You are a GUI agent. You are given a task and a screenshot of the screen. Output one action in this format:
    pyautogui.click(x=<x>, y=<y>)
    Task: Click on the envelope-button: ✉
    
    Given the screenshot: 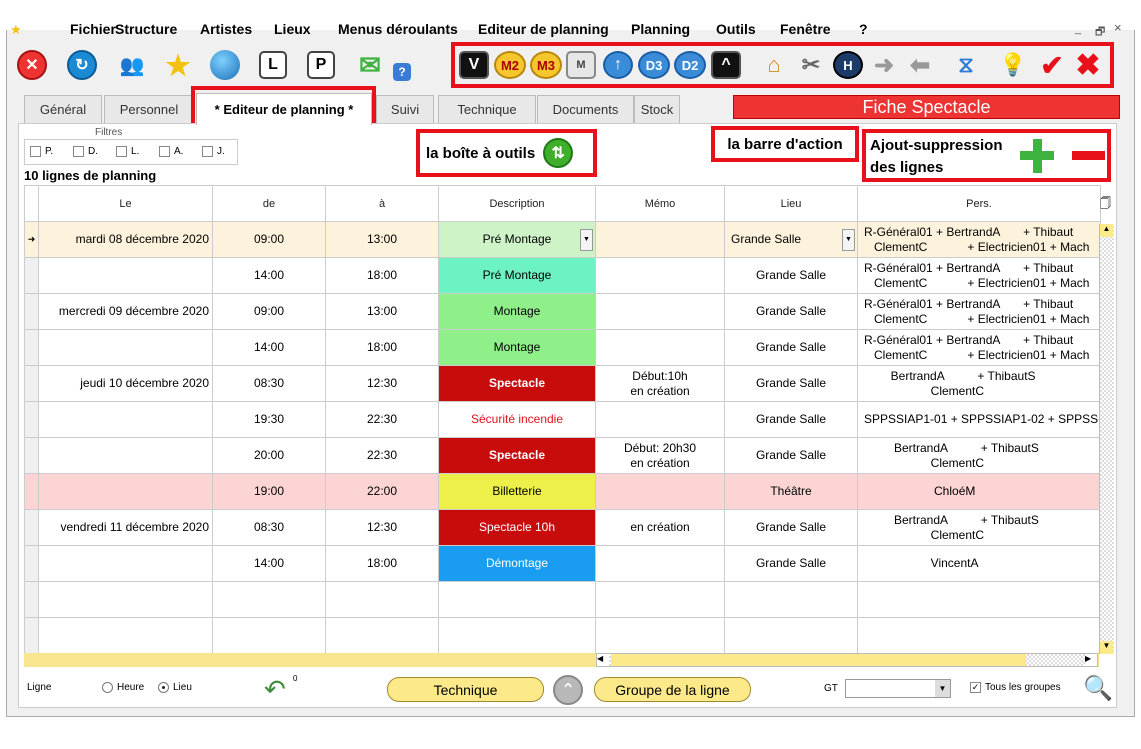 What is the action you would take?
    pyautogui.click(x=370, y=65)
    